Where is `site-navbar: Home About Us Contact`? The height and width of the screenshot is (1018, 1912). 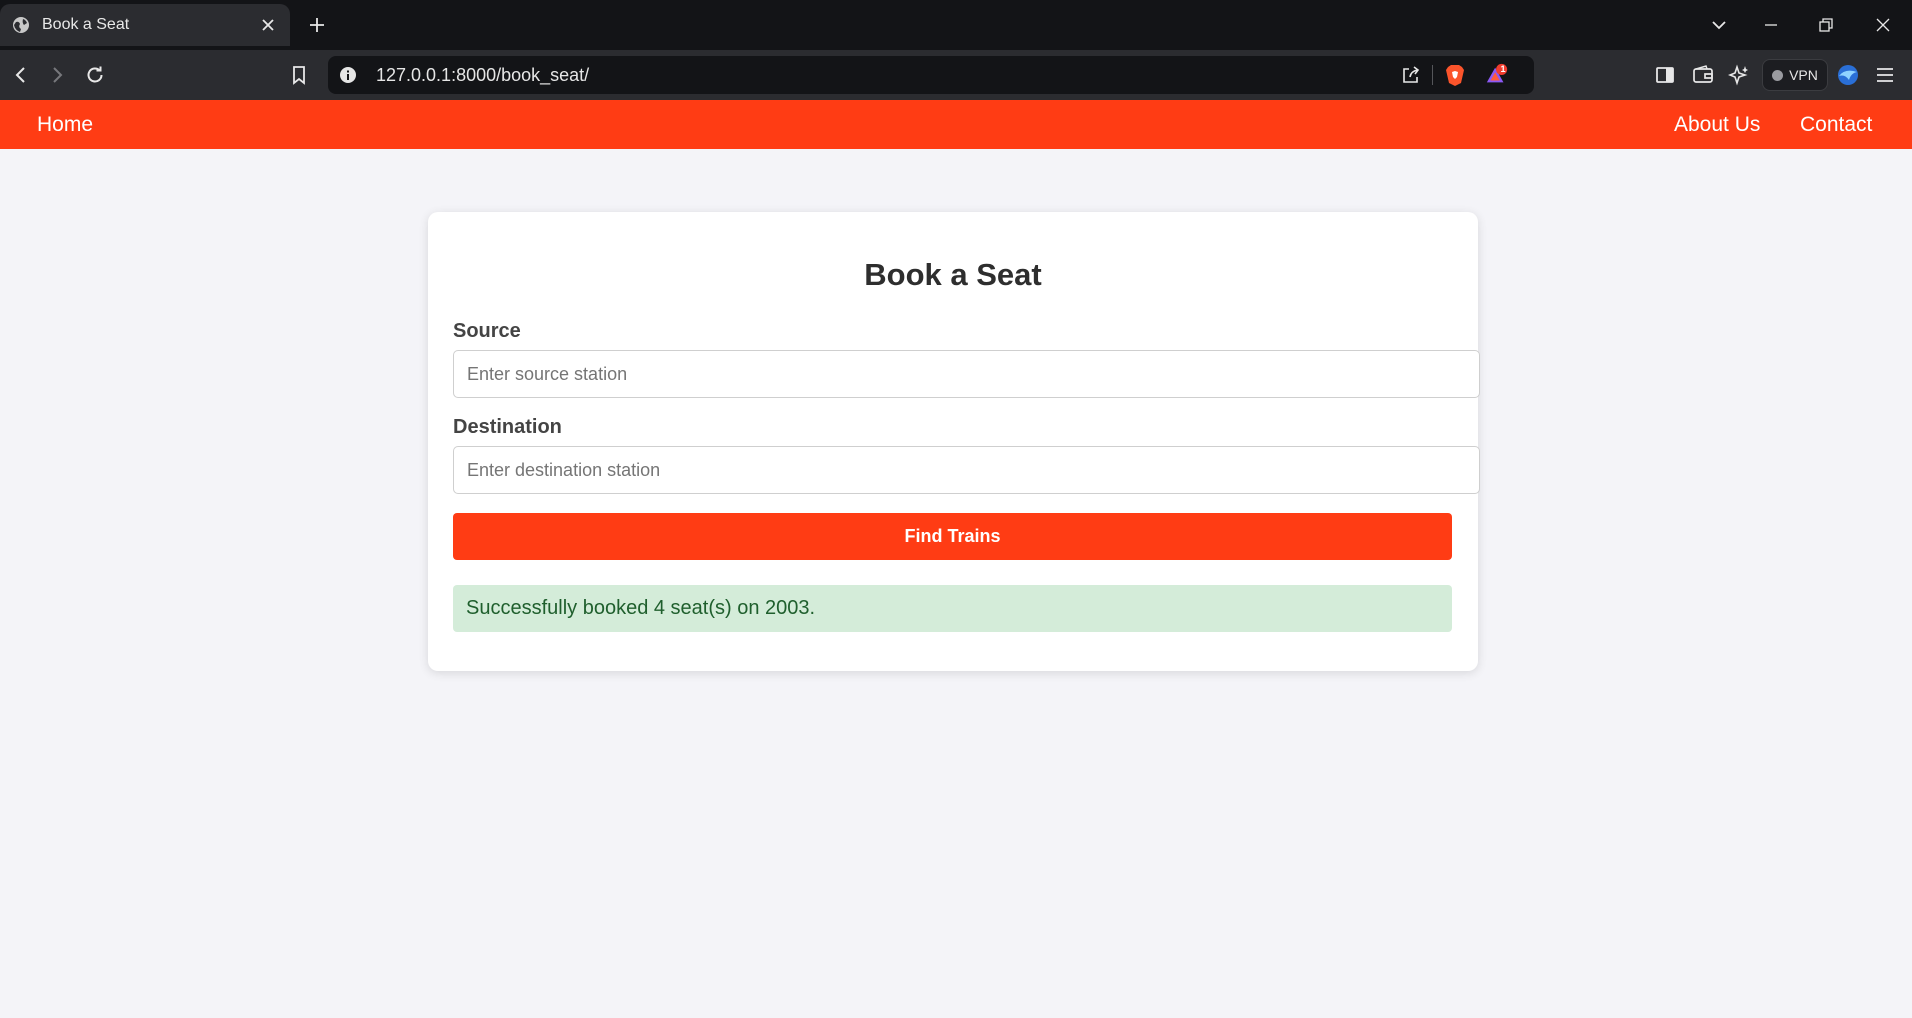
site-navbar: Home About Us Contact is located at coordinates (956, 124).